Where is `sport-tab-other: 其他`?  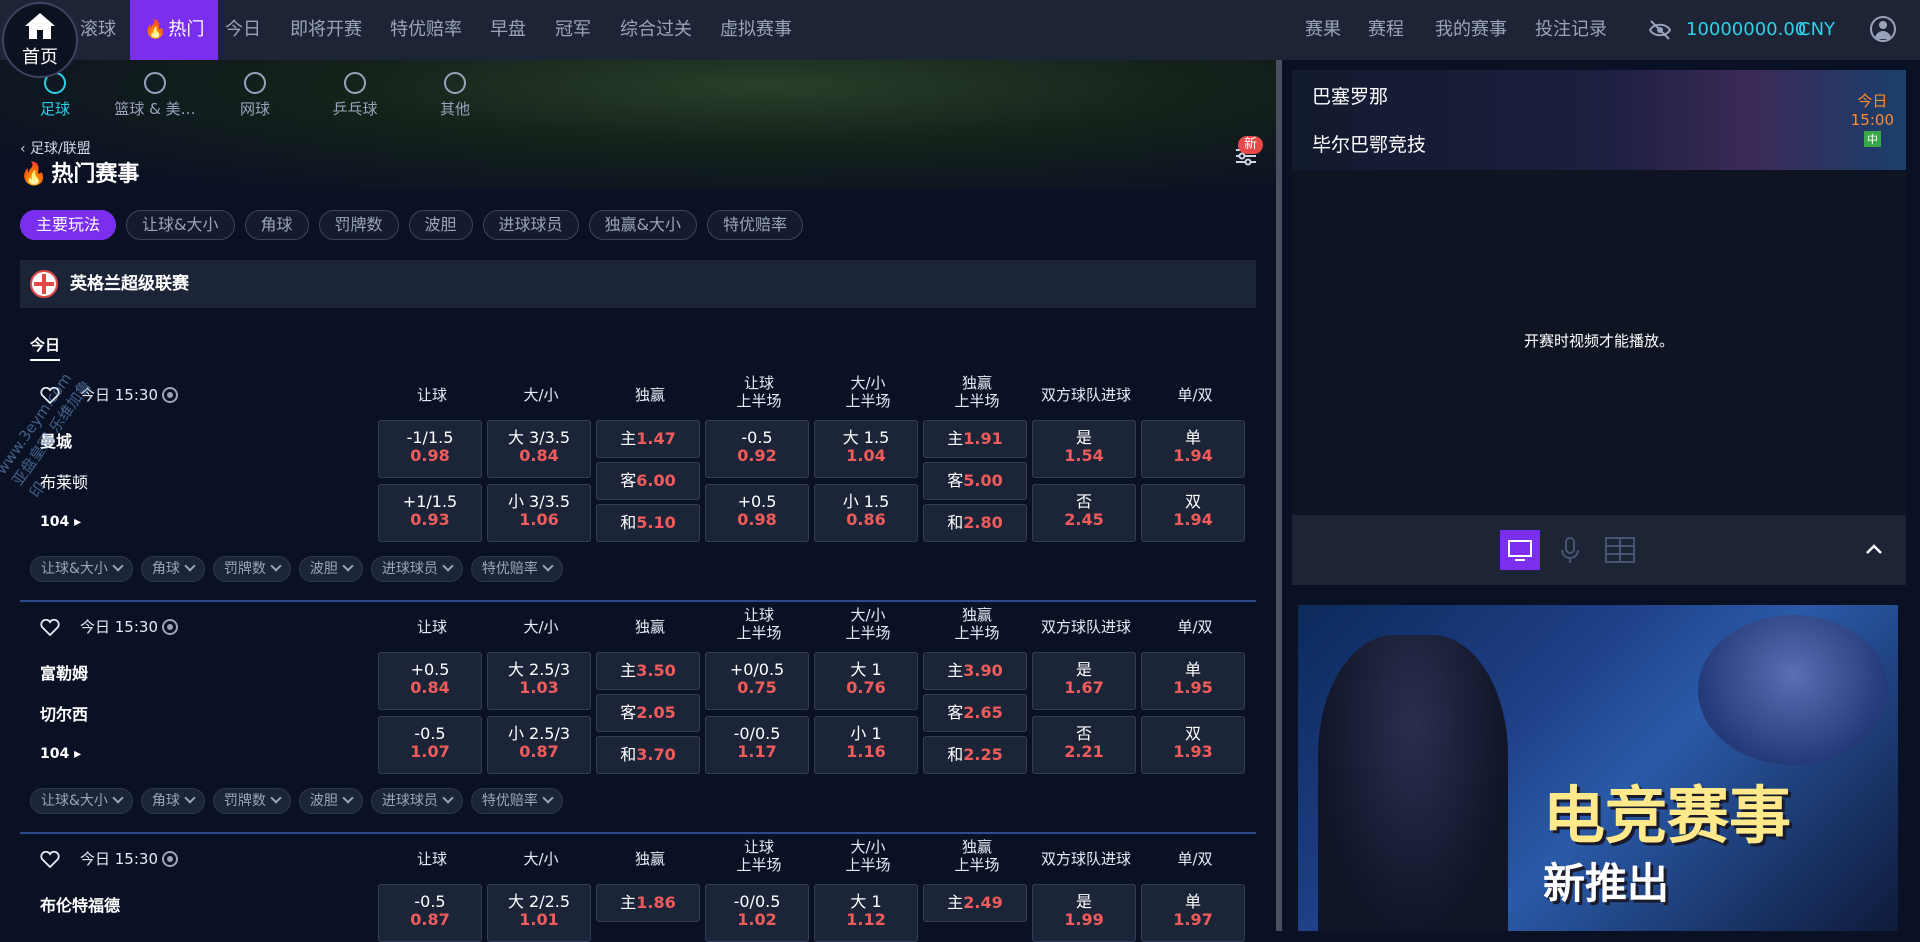 sport-tab-other: 其他 is located at coordinates (455, 95).